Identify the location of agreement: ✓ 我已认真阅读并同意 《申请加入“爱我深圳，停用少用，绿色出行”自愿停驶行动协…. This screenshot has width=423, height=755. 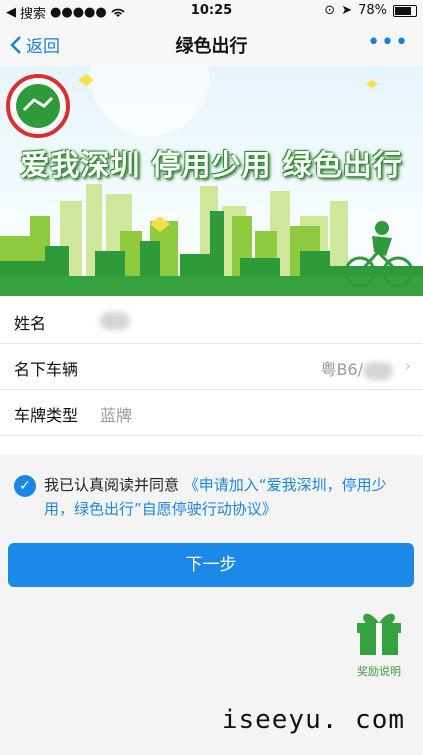
(211, 497).